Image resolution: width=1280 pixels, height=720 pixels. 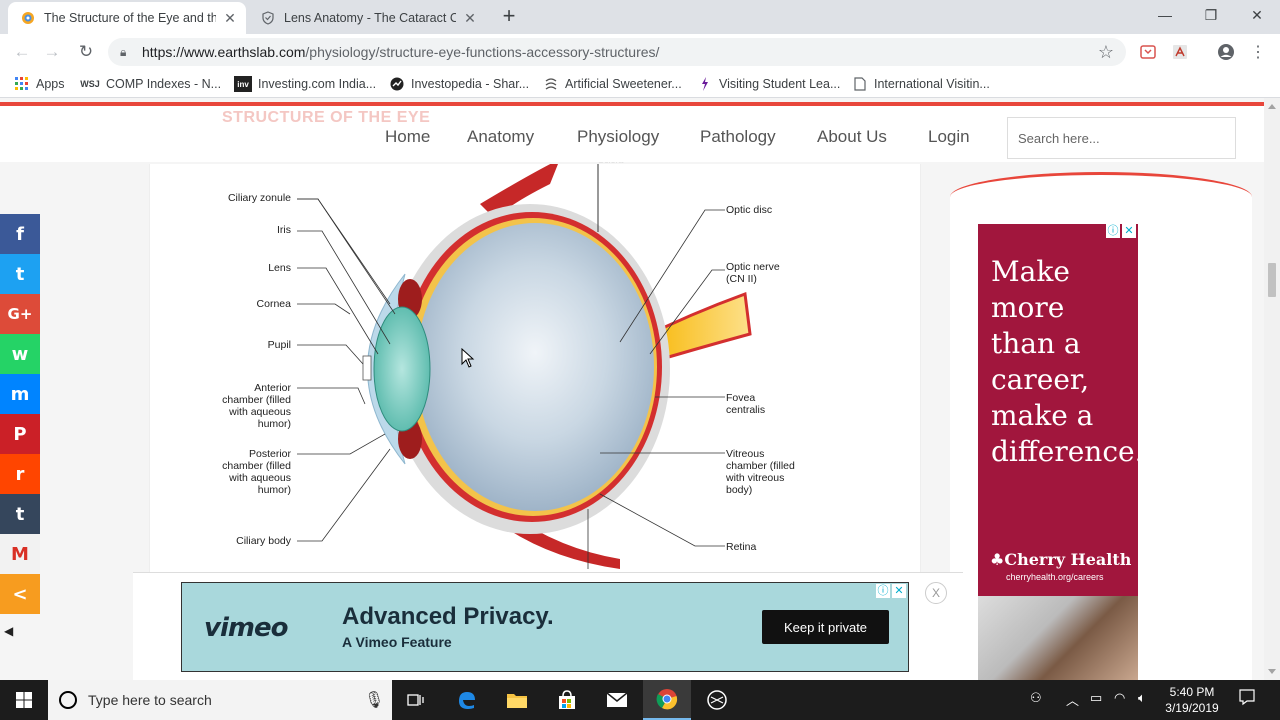 I want to click on ad-subhead: A Vimeo Feature, so click(x=397, y=642).